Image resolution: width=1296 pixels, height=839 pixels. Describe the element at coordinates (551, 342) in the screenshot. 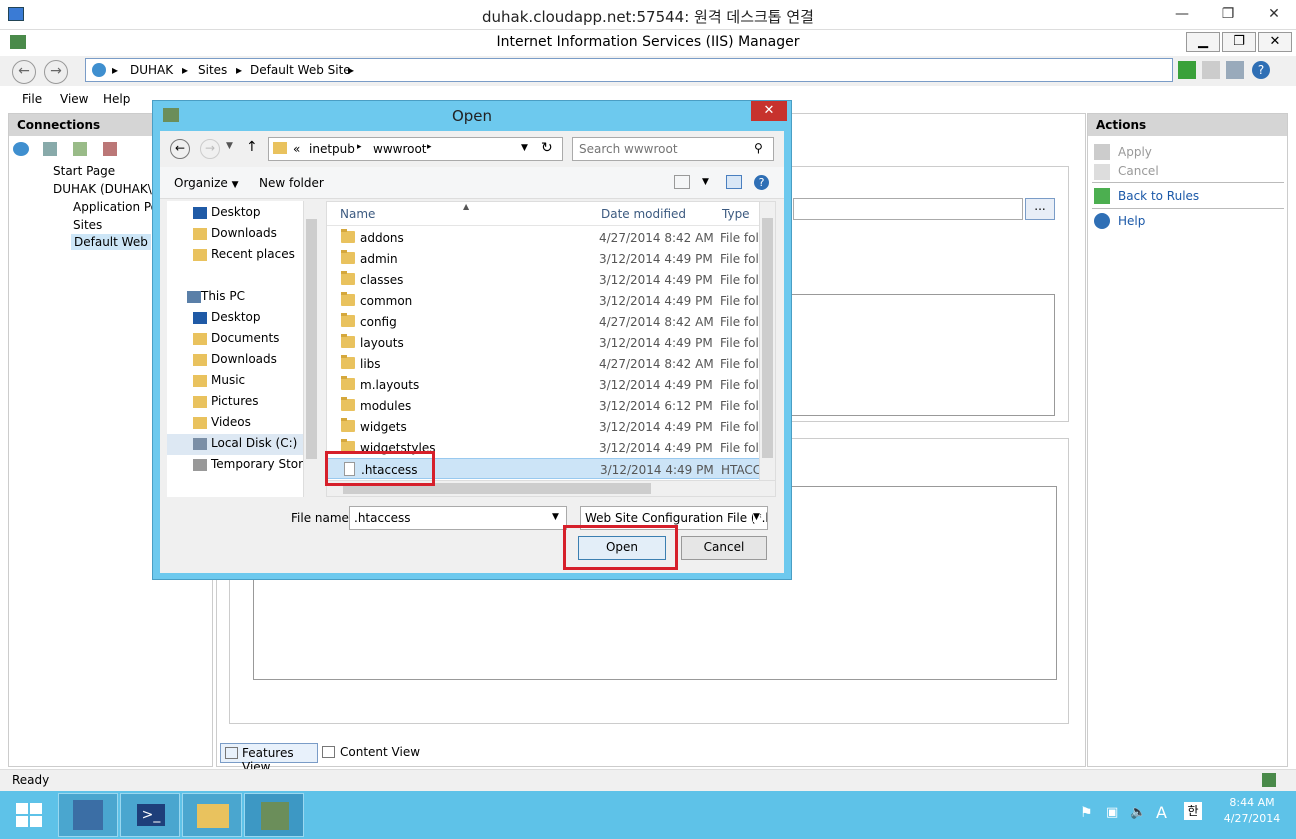

I see `list-item: layouts 3/12/2014 4:49 PM File folde` at that location.